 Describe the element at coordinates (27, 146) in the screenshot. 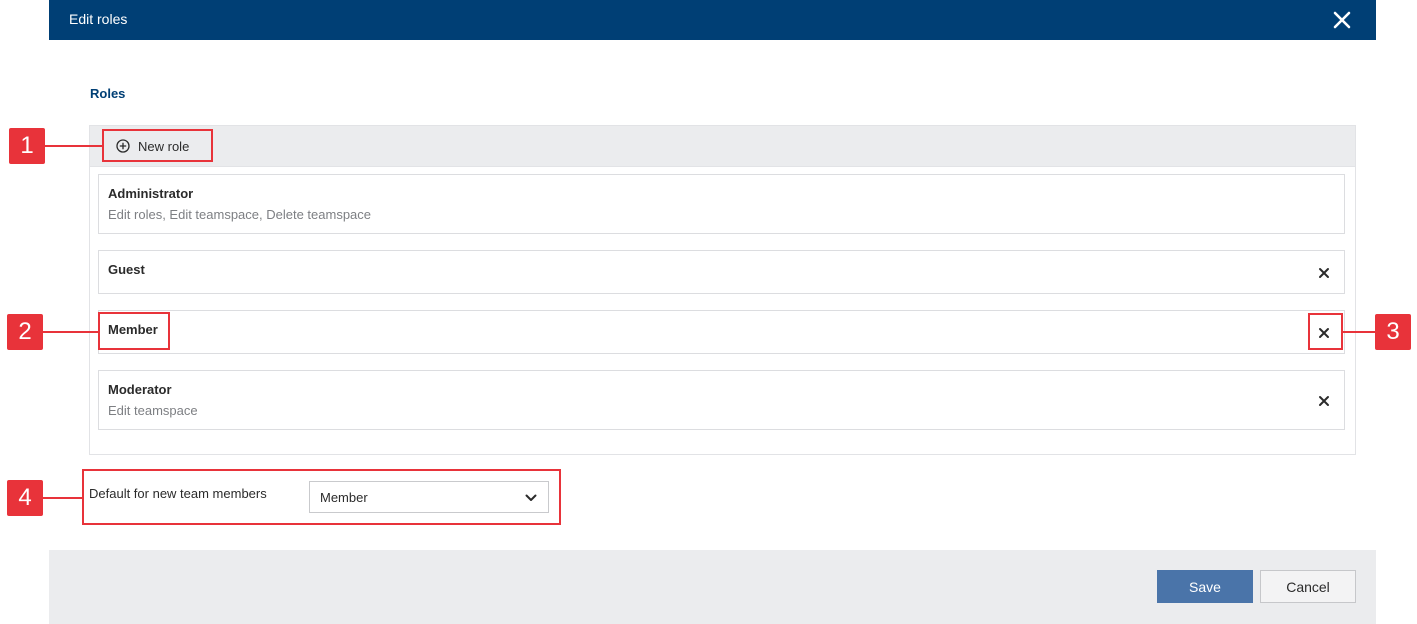

I see `callout-badge-1: 1` at that location.